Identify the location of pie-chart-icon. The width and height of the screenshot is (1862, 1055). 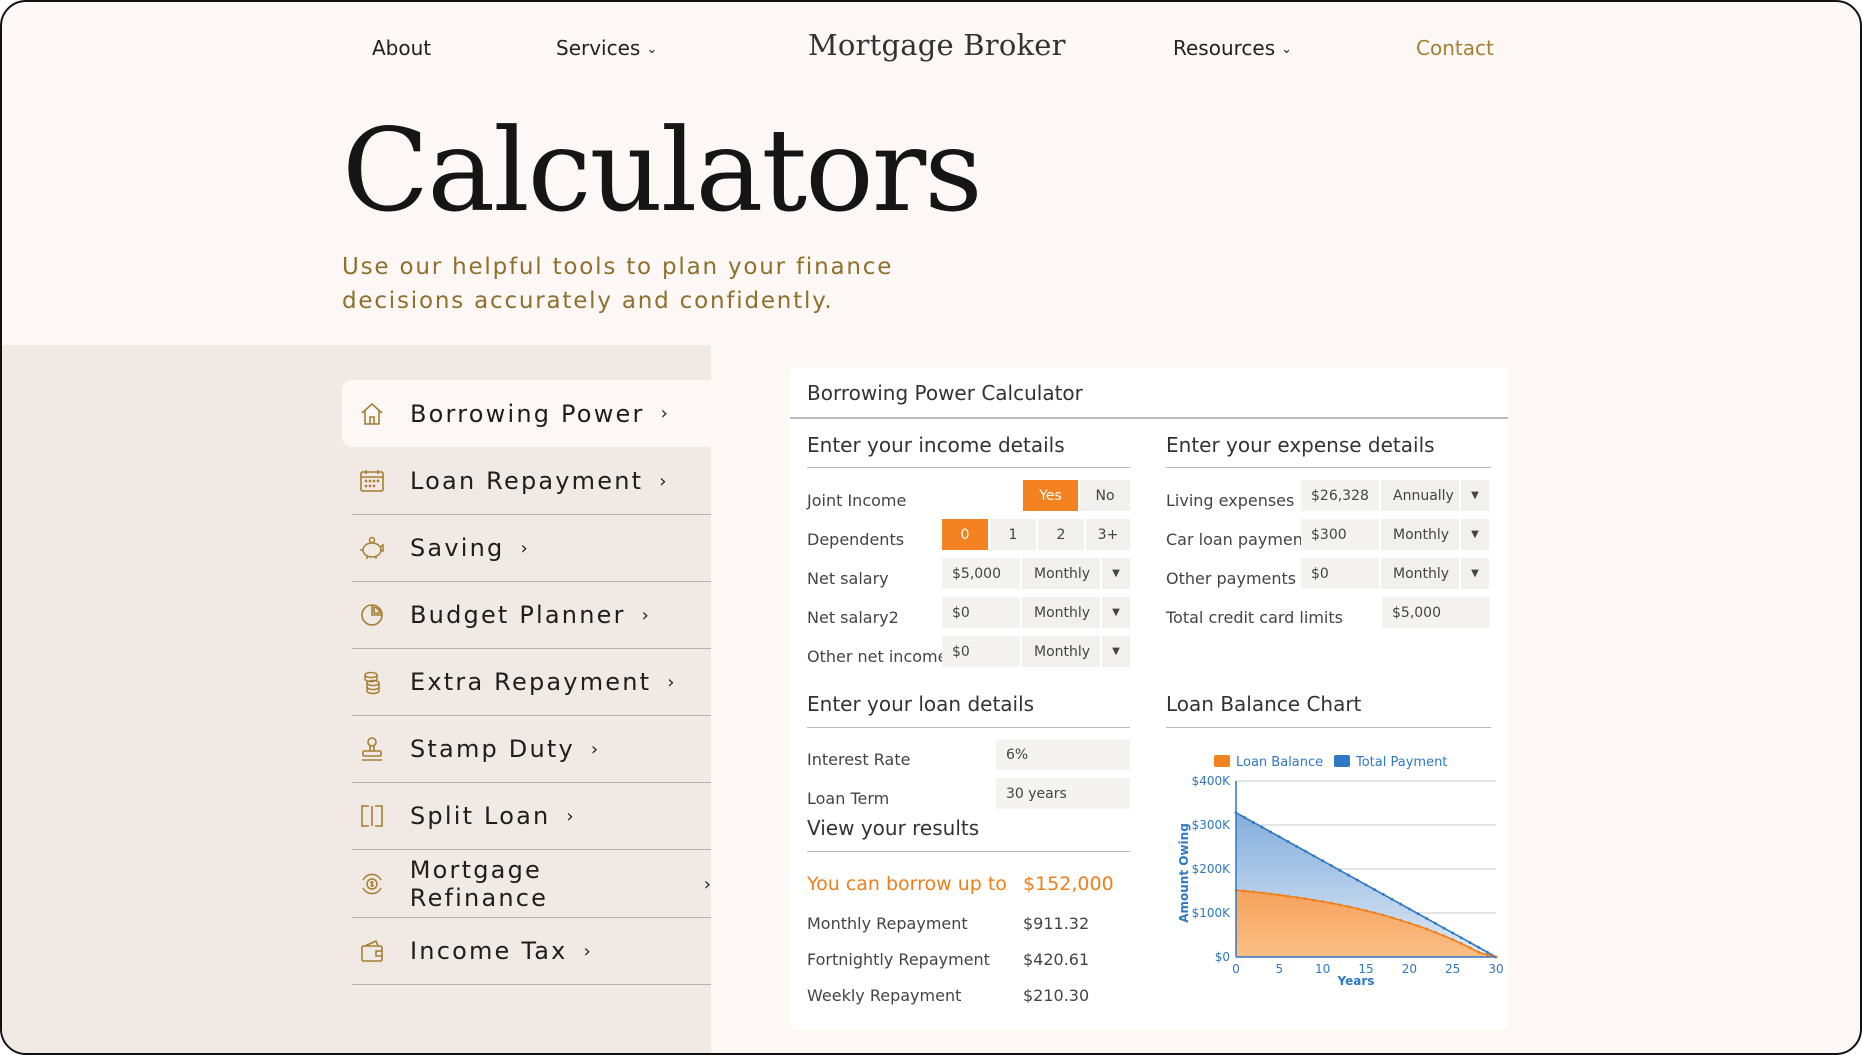
(372, 615).